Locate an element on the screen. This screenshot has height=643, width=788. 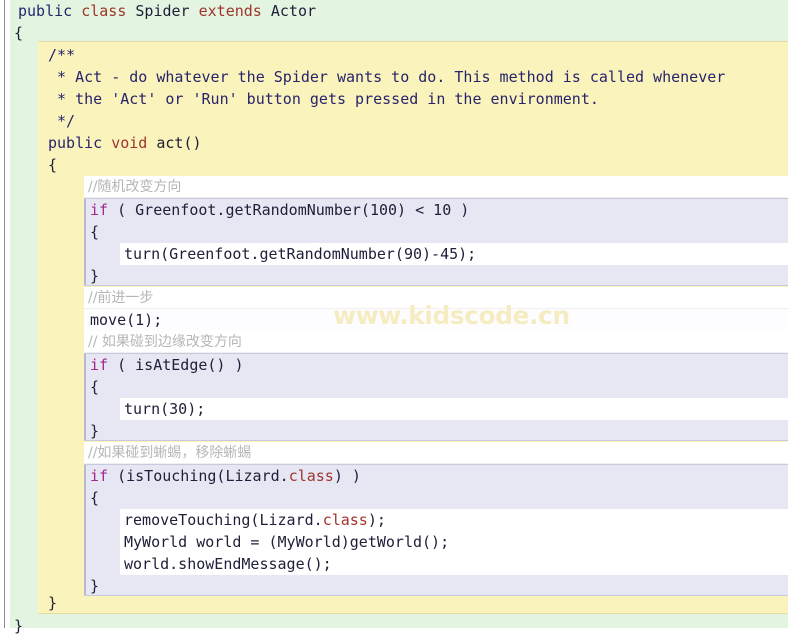
if-condition-2: ( isAtEdge() ) is located at coordinates (176, 365).